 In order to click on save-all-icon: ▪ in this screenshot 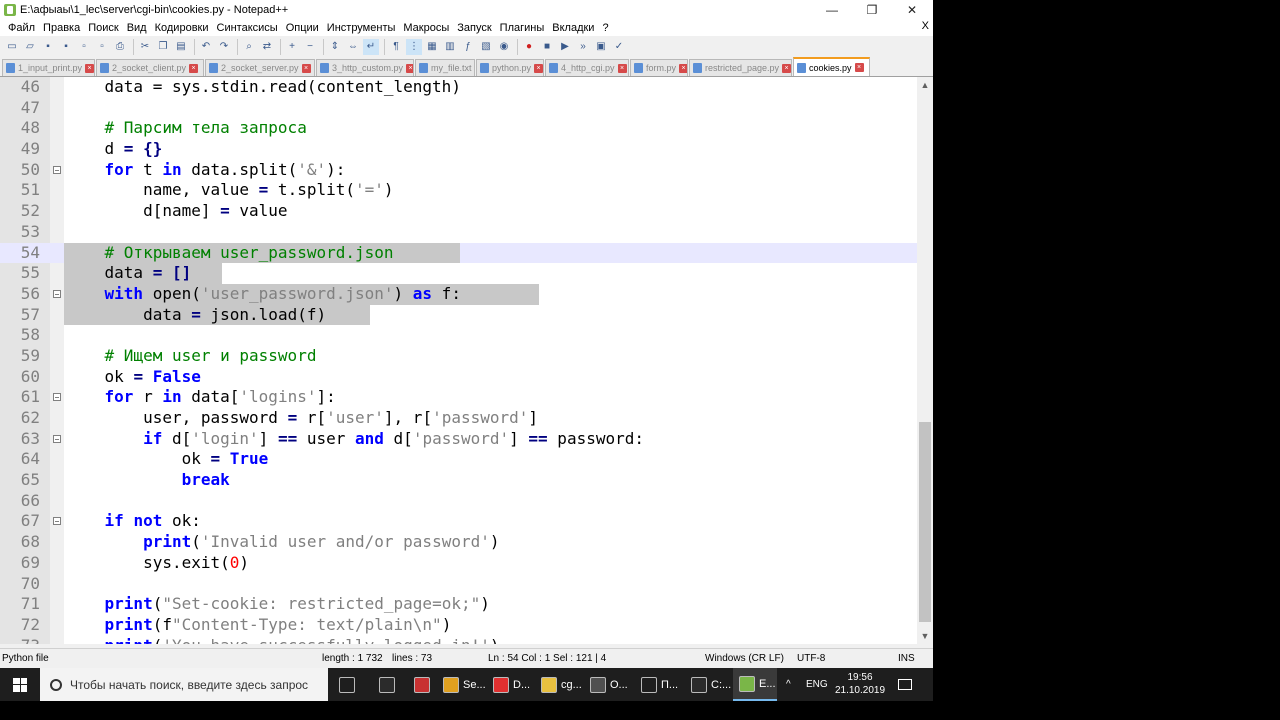, I will do `click(66, 47)`.